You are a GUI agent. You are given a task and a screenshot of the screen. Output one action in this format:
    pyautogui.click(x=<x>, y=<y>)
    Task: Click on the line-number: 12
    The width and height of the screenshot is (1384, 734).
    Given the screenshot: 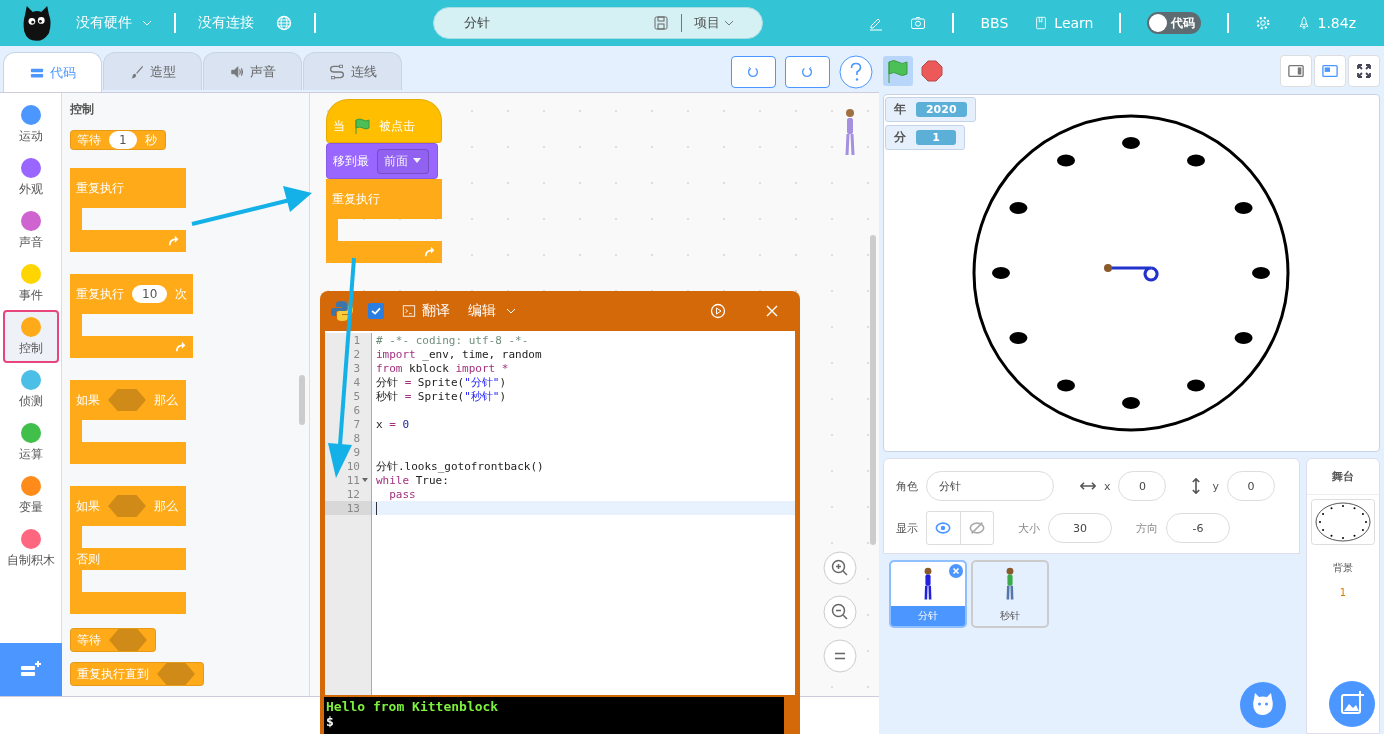 What is the action you would take?
    pyautogui.click(x=353, y=494)
    